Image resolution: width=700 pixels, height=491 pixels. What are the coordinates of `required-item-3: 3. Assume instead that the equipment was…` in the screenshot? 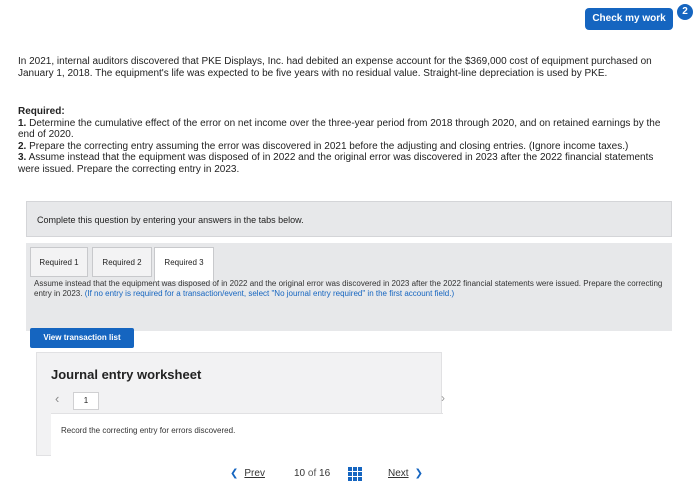 It's located at (340, 163).